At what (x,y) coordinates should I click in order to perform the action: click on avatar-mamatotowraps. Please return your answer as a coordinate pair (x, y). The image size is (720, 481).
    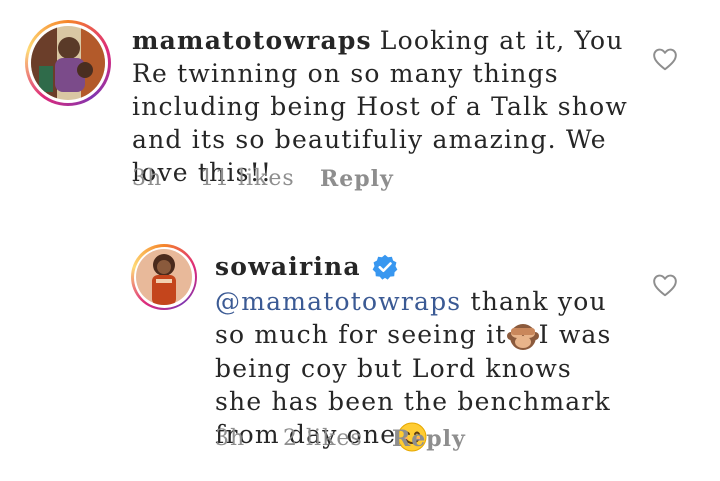
    Looking at the image, I should click on (68, 63).